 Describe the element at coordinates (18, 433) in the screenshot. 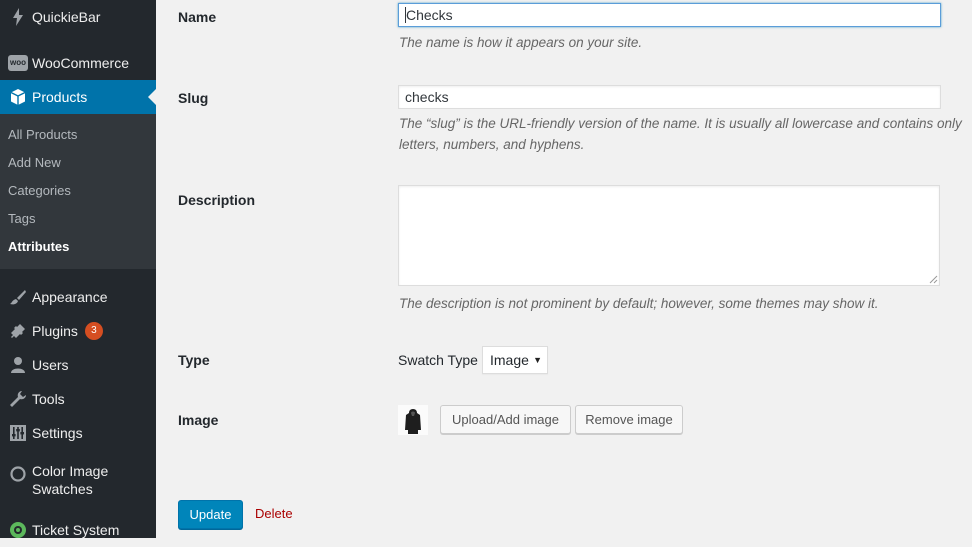

I see `settings-sliders-icon` at that location.